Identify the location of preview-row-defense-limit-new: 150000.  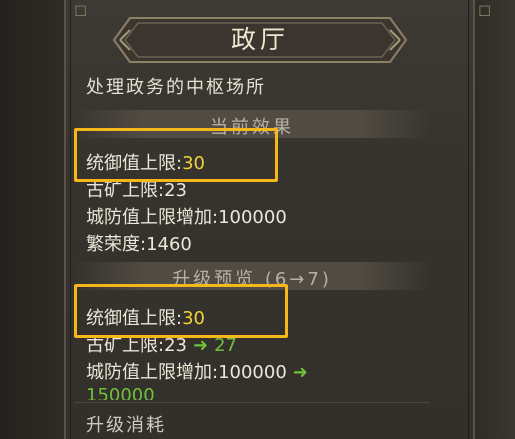
(120, 392).